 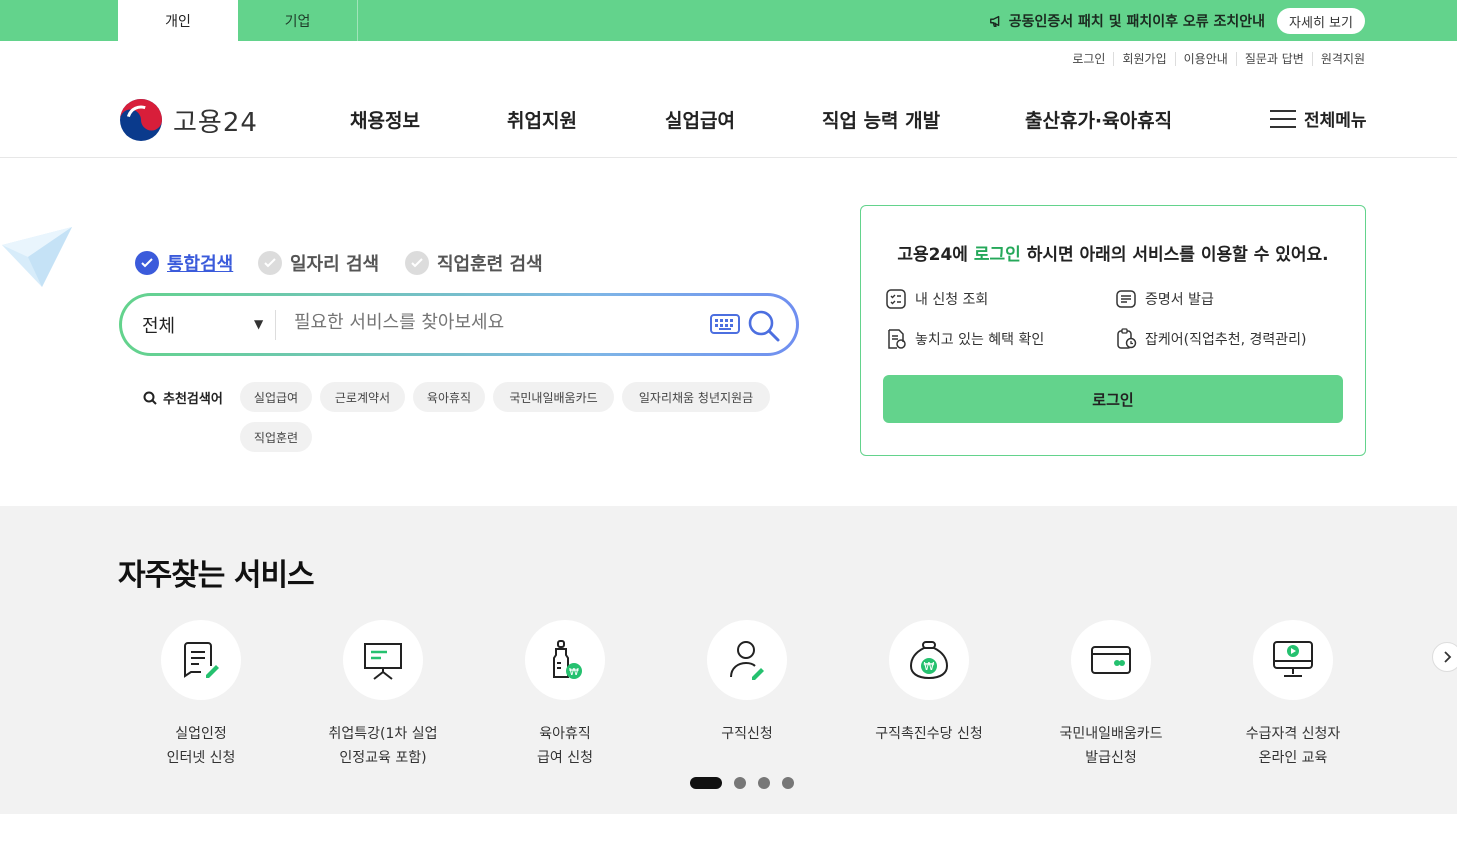 What do you see at coordinates (542, 119) in the screenshot?
I see `nav-employment-support: 취업지원` at bounding box center [542, 119].